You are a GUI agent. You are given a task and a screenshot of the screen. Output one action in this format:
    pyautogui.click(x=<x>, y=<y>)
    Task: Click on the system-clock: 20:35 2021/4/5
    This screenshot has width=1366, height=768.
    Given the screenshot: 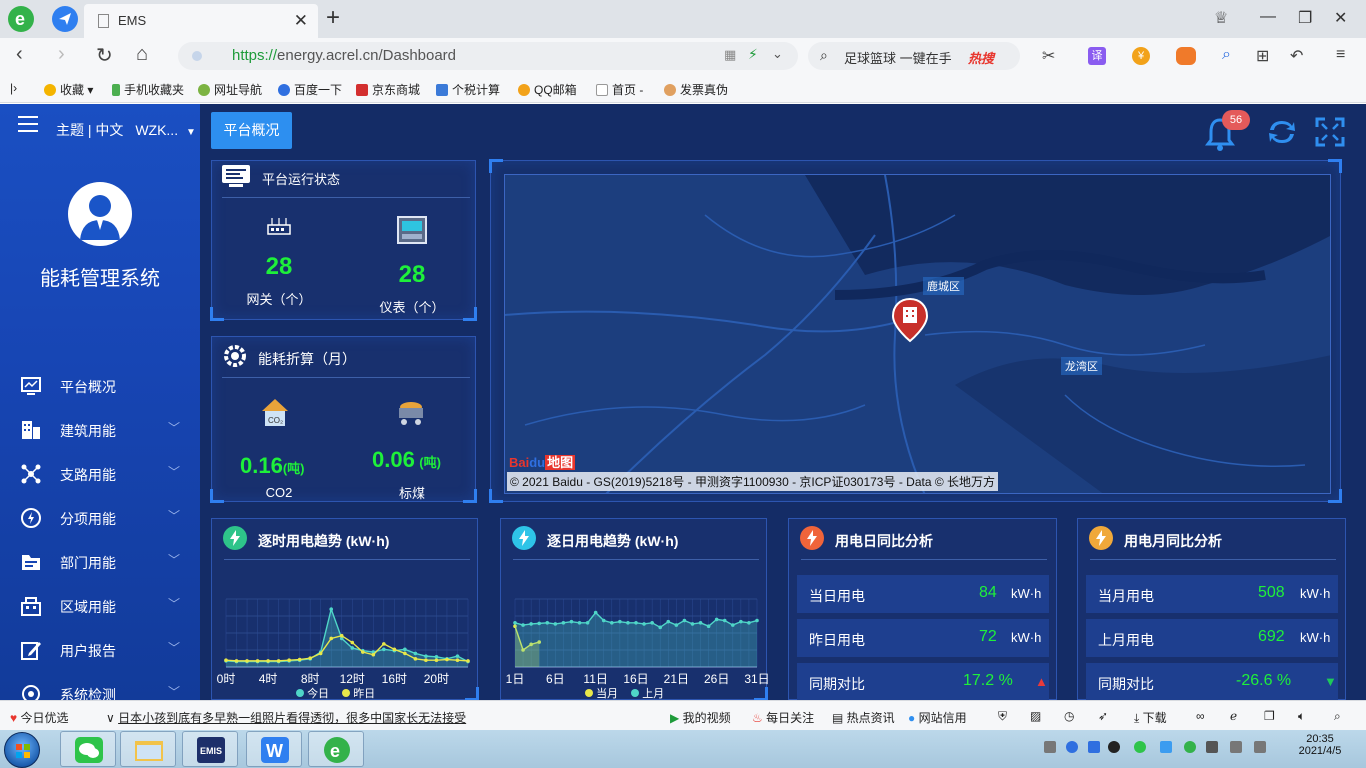 What is the action you would take?
    pyautogui.click(x=1320, y=745)
    